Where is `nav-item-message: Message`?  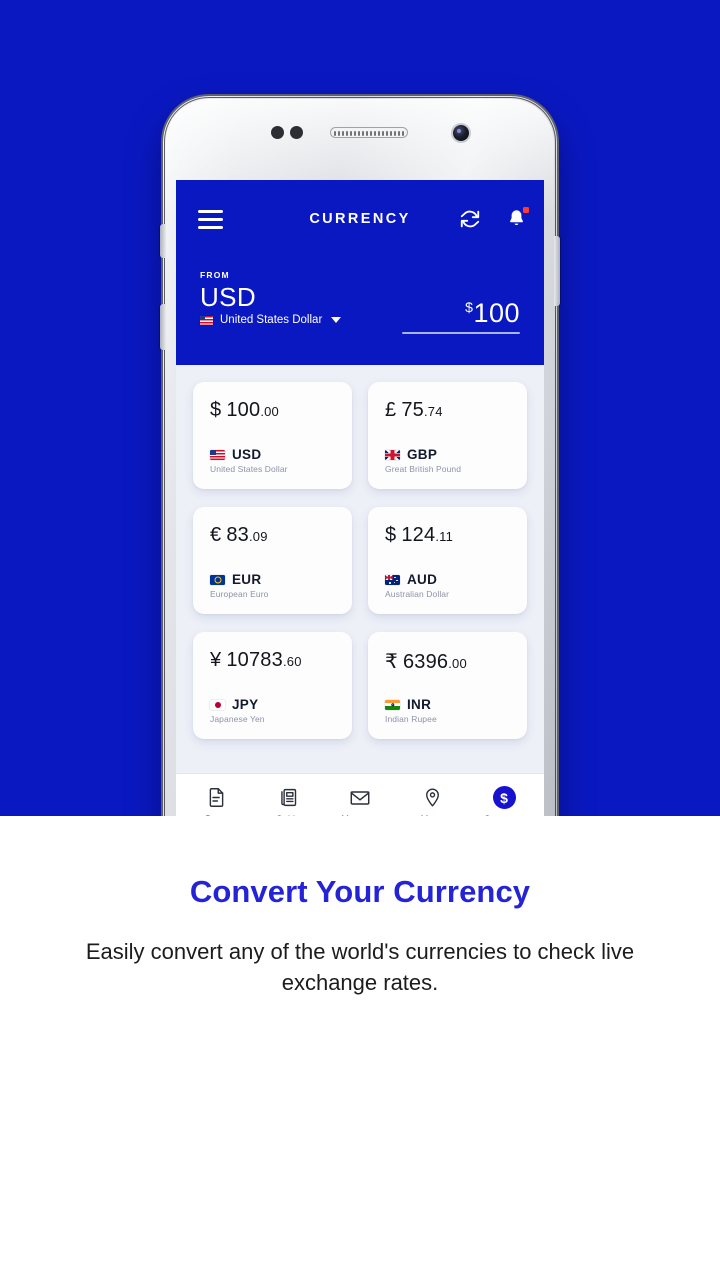
nav-item-message: Message is located at coordinates (360, 801).